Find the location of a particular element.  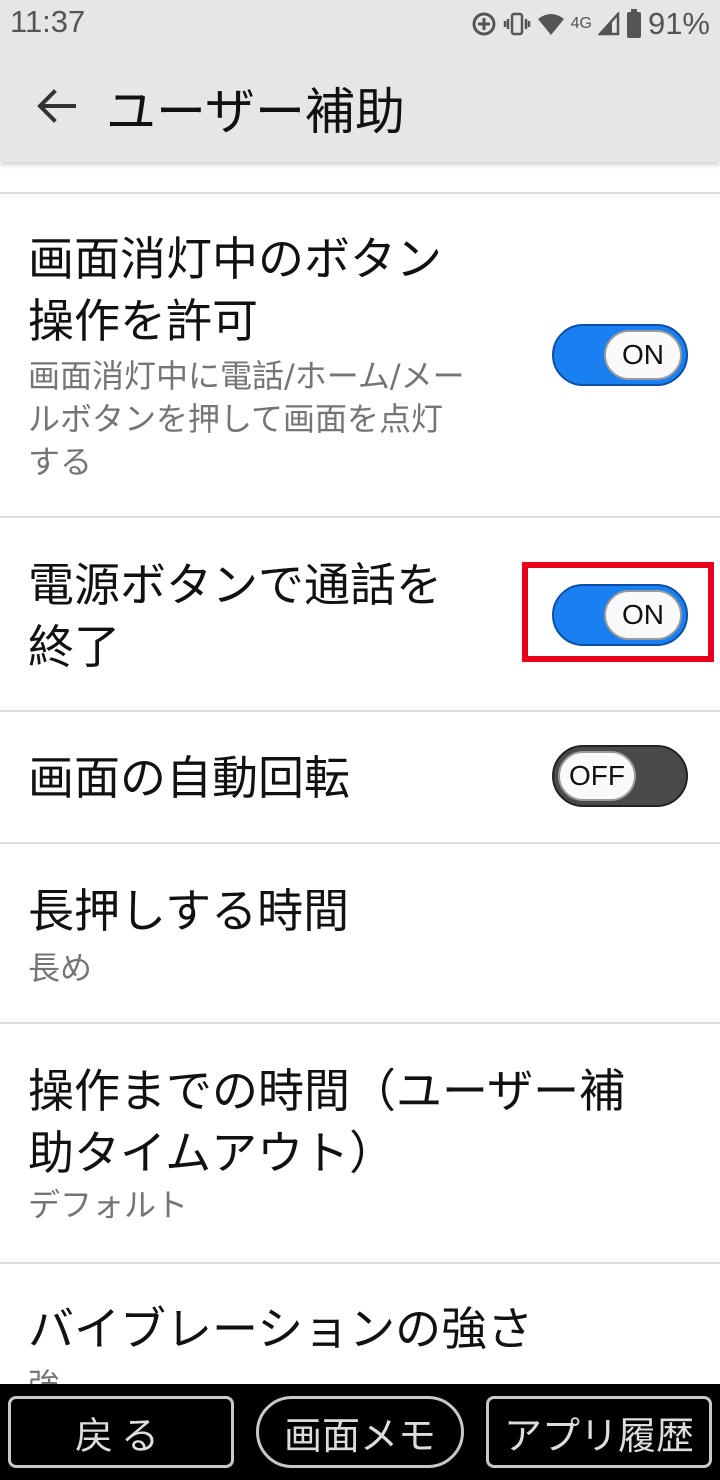

bottom-bar: 戻る 画面メモ アプリ履歴 is located at coordinates (360, 1432).